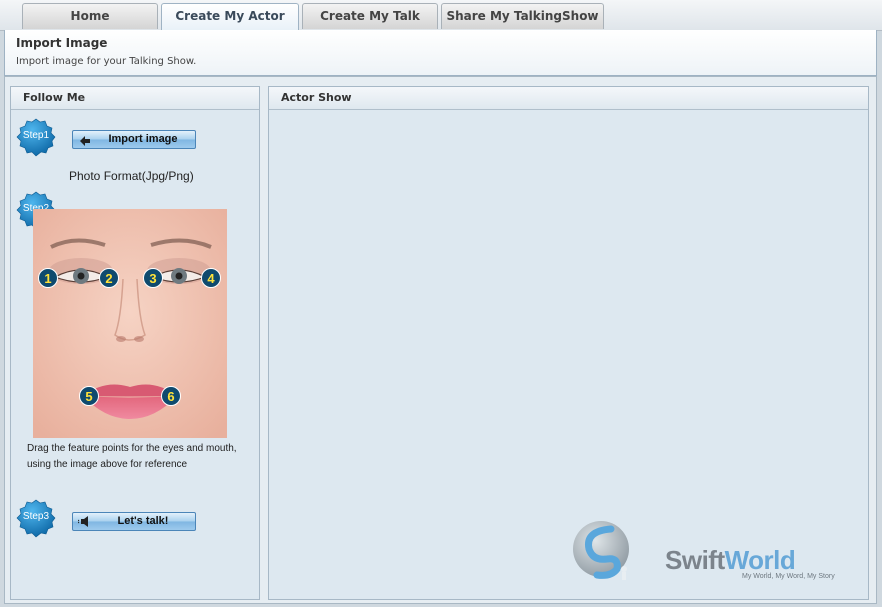 The image size is (882, 607). I want to click on speaker-icon, so click(83, 521).